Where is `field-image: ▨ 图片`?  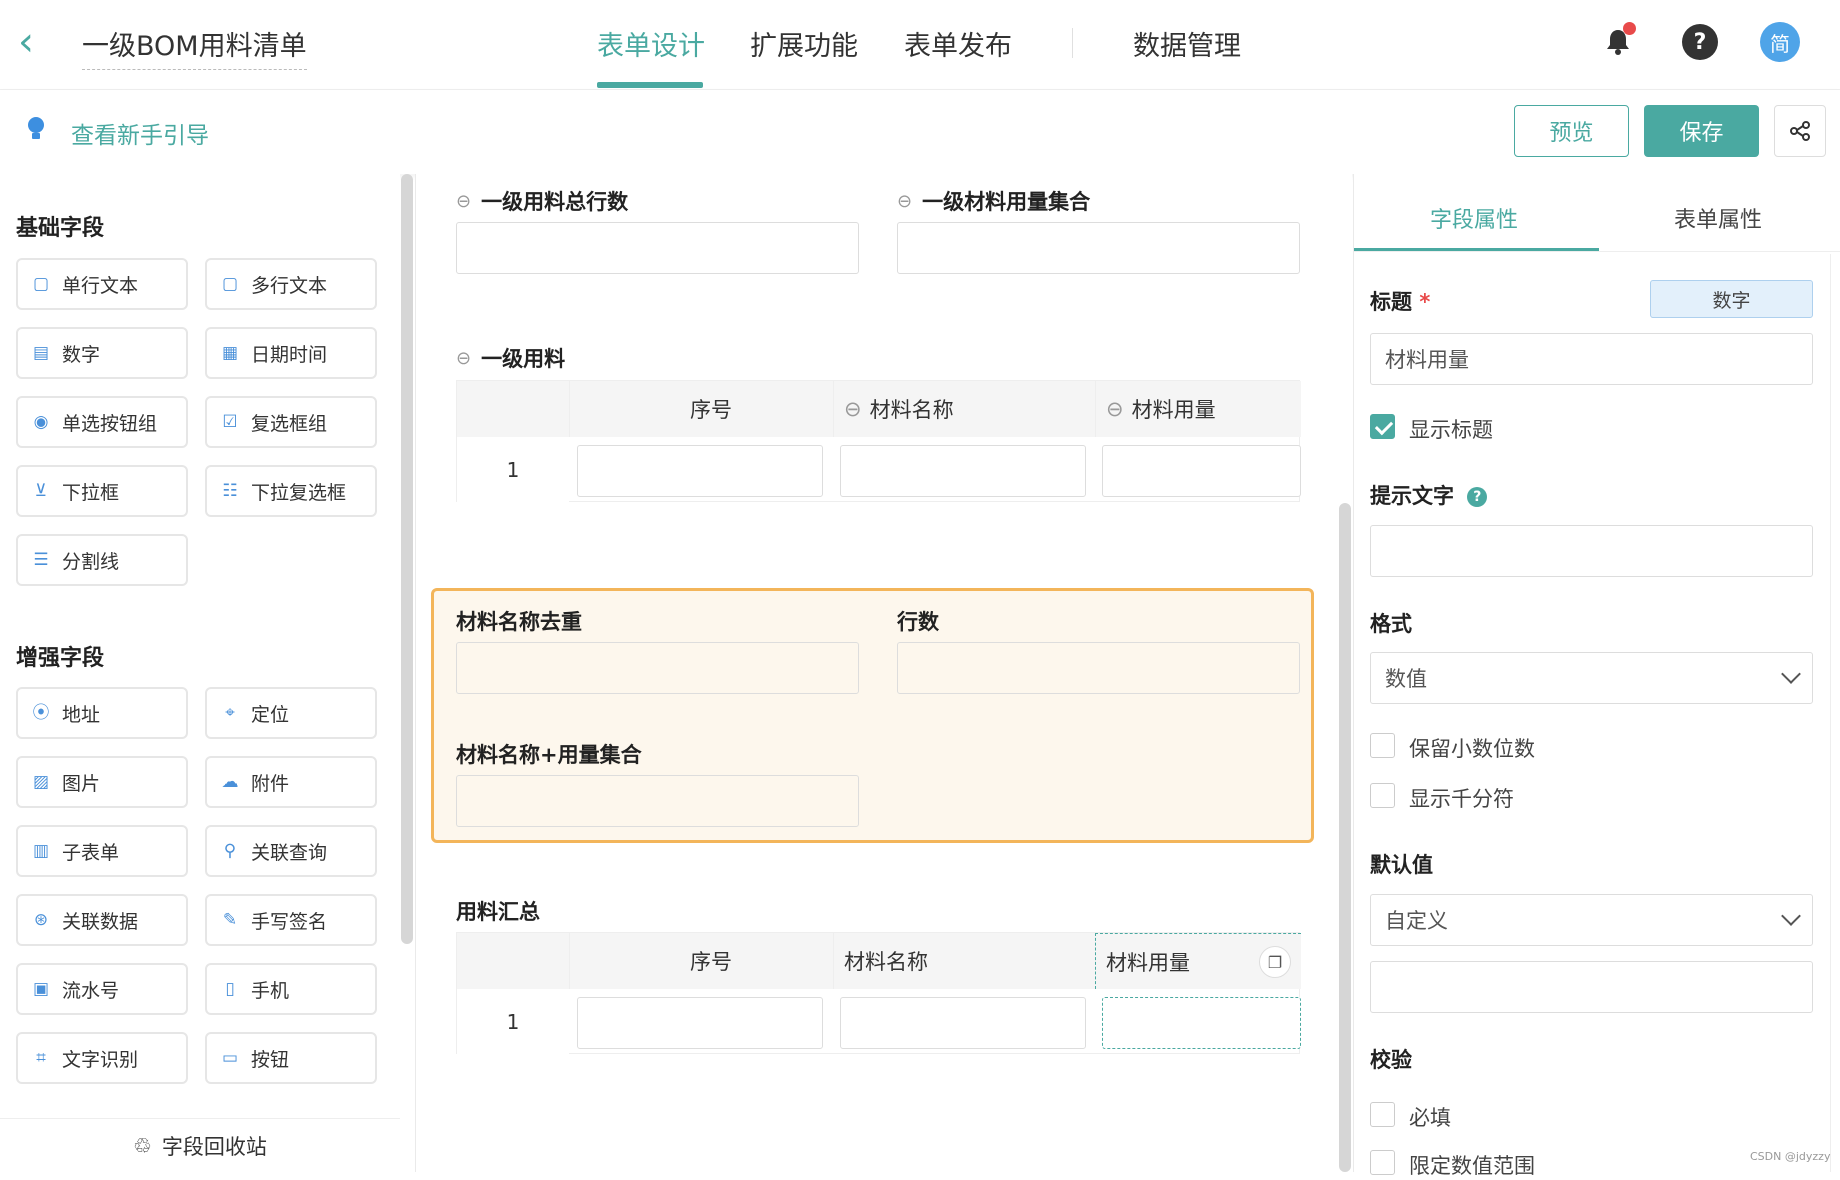
field-image: ▨ 图片 is located at coordinates (102, 782).